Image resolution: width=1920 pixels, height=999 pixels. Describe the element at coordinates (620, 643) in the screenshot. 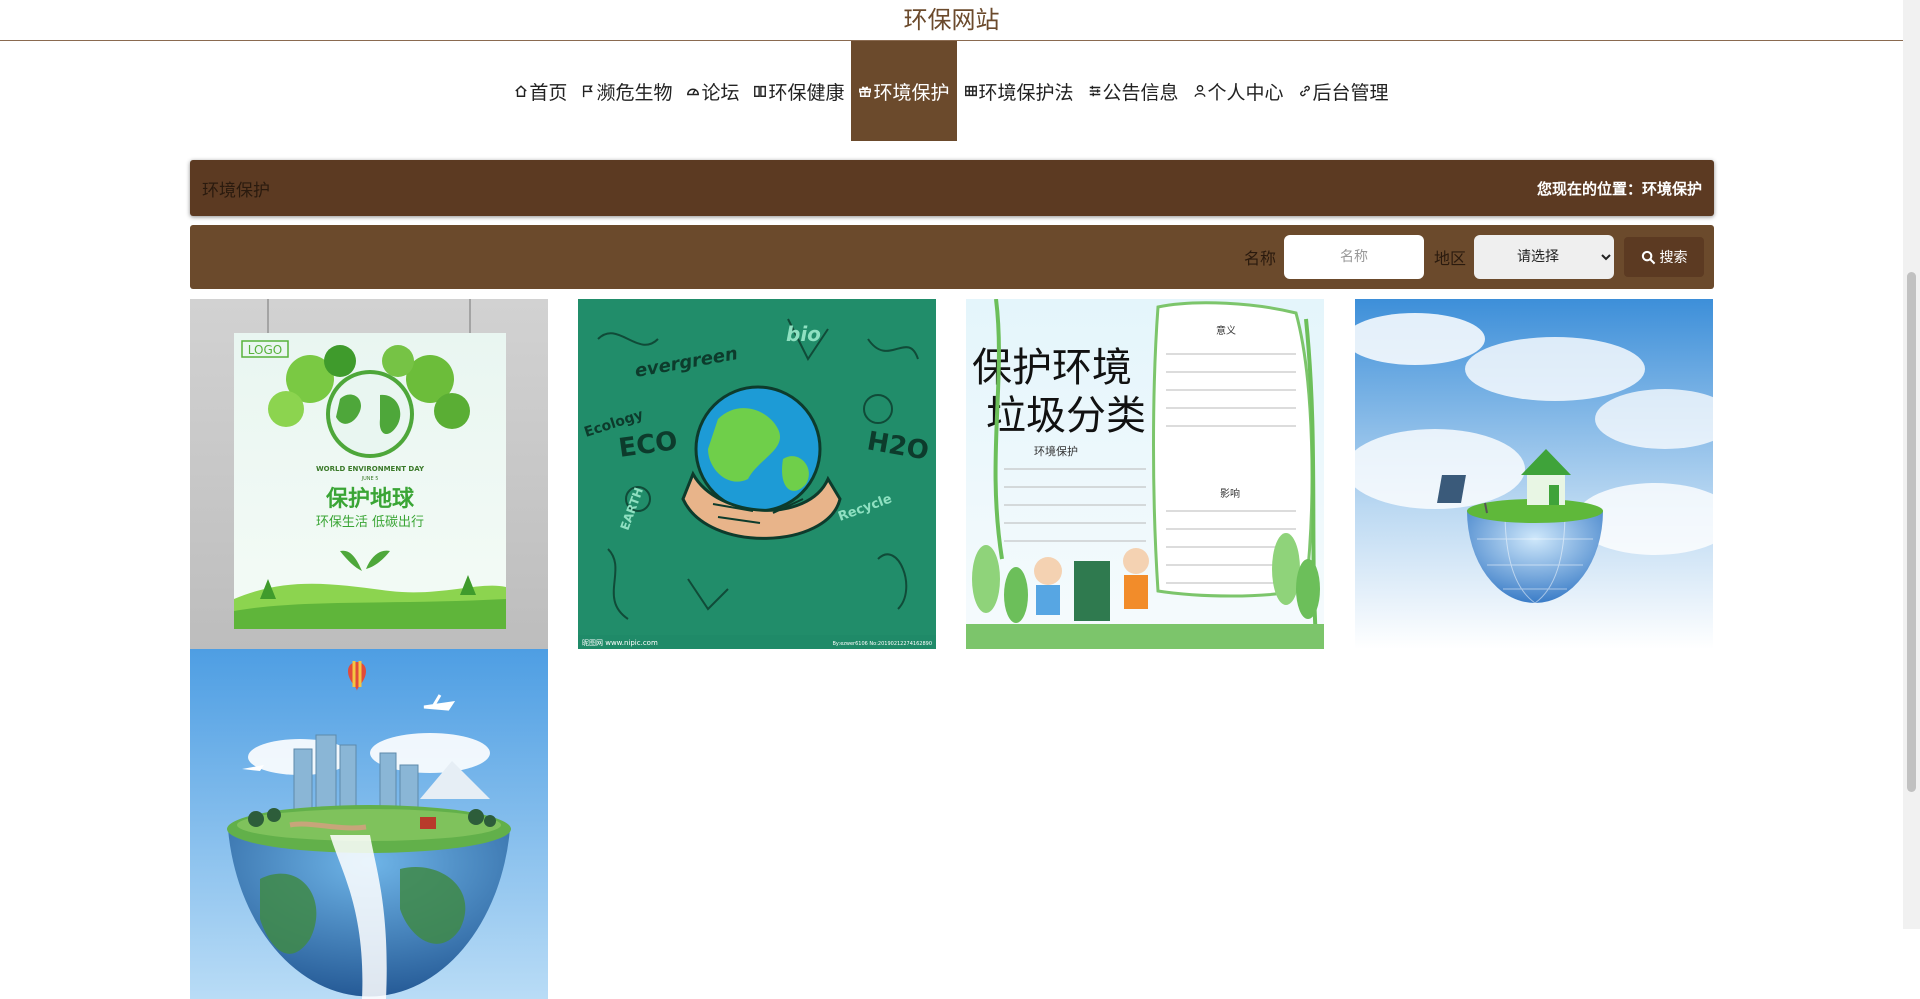

I see `watermark-left: 昵图网 www.nipic.com` at that location.